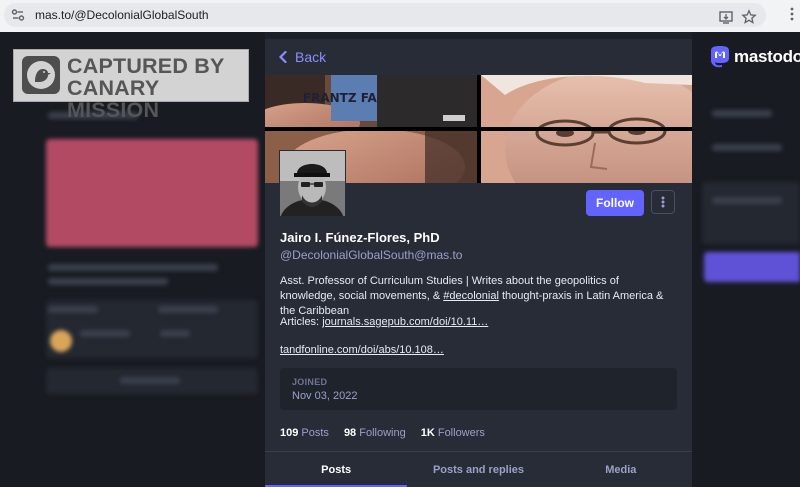 Image resolution: width=800 pixels, height=487 pixels. What do you see at coordinates (310, 382) in the screenshot?
I see `joined-label: JOINED` at bounding box center [310, 382].